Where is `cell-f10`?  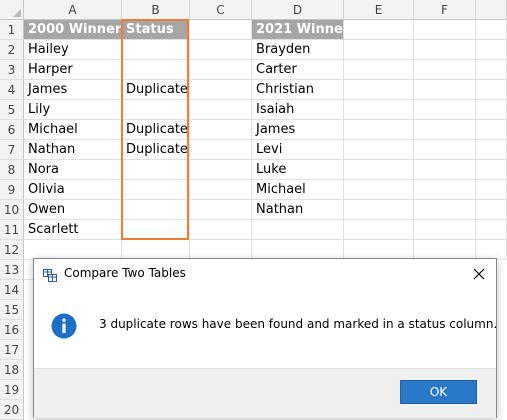 cell-f10 is located at coordinates (445, 210).